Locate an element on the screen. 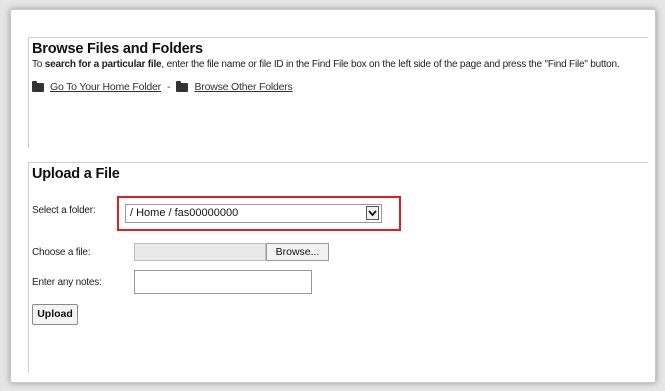 This screenshot has height=391, width=665. notes-label: Enter any notes: is located at coordinates (67, 282).